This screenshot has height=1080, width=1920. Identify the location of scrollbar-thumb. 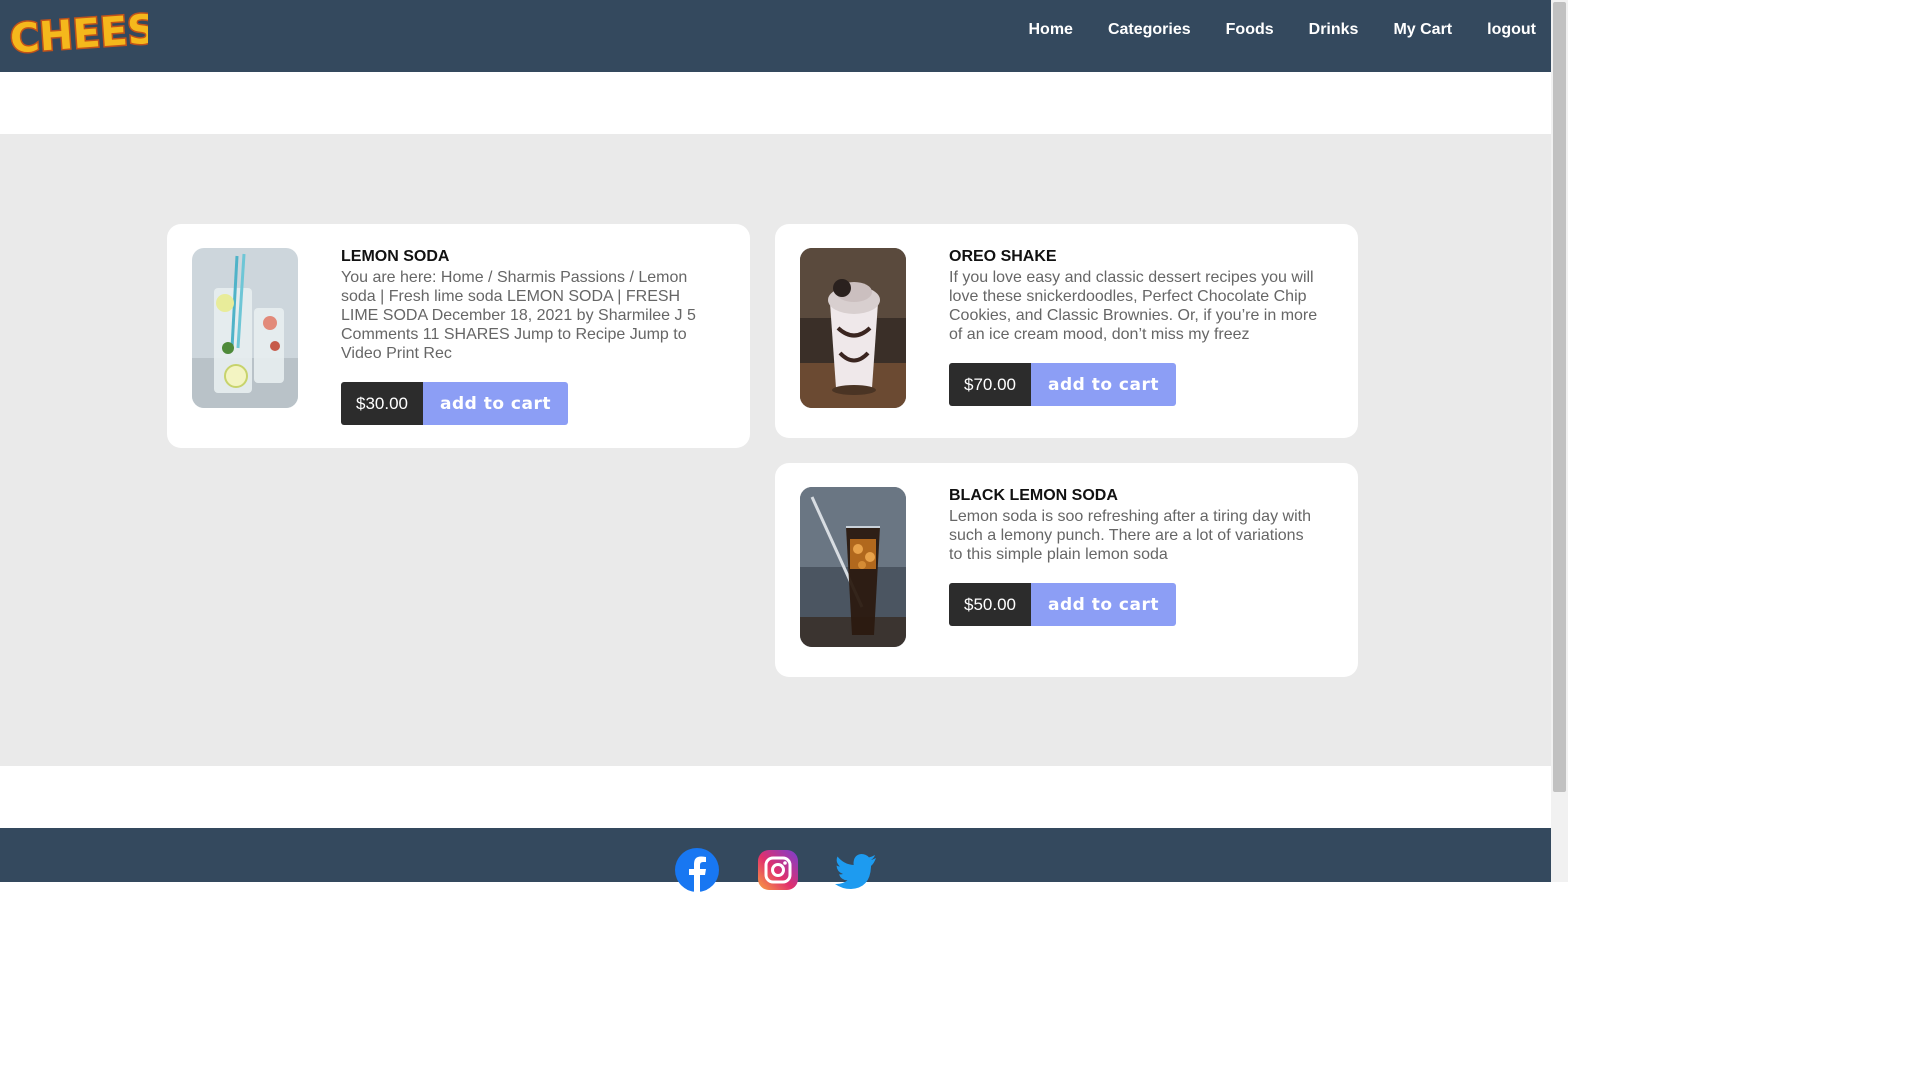
(1559, 397).